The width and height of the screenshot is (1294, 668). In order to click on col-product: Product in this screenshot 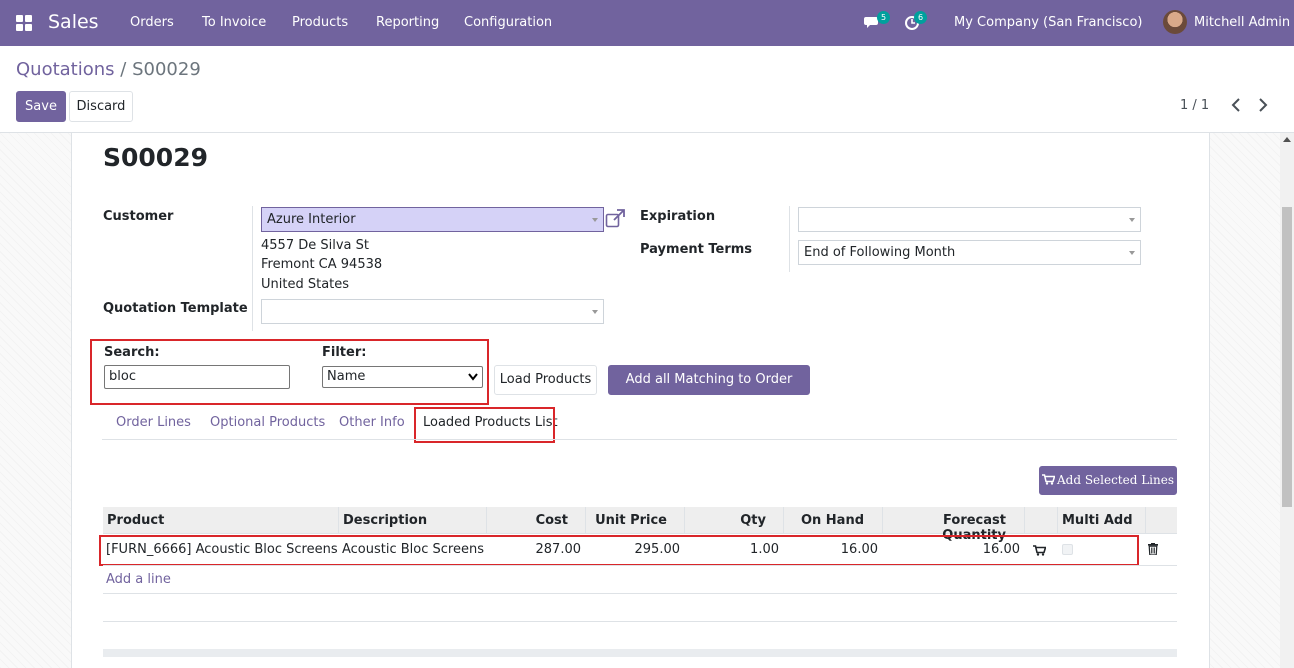, I will do `click(135, 520)`.